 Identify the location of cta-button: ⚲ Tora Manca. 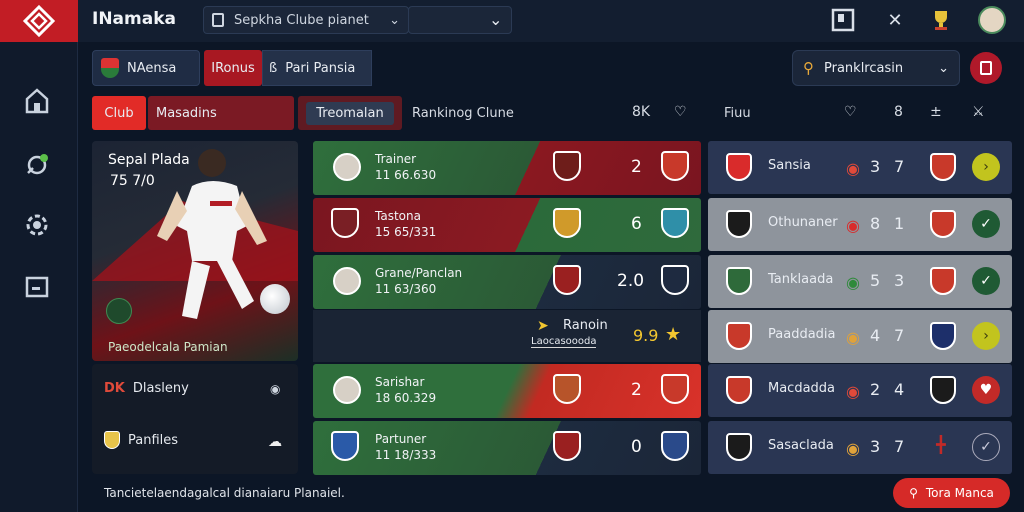
(951, 493).